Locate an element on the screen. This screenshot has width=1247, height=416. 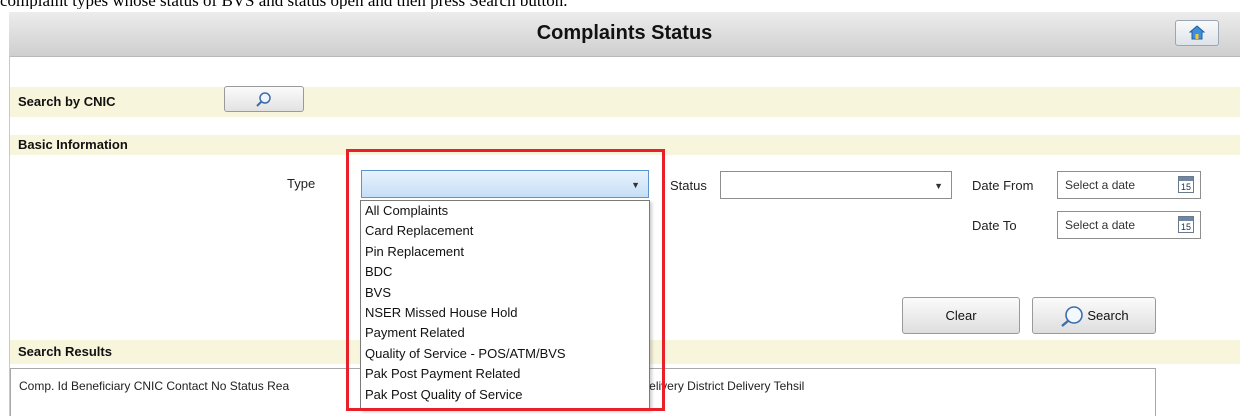
basic-information-label: Basic Information is located at coordinates (73, 144).